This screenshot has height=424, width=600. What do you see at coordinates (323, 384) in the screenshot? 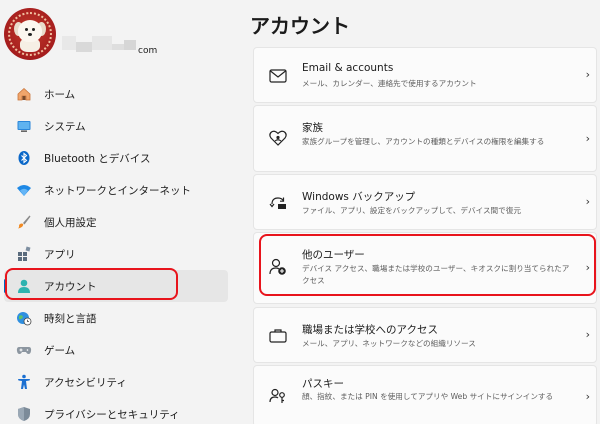
I see `card-title: パスキー` at bounding box center [323, 384].